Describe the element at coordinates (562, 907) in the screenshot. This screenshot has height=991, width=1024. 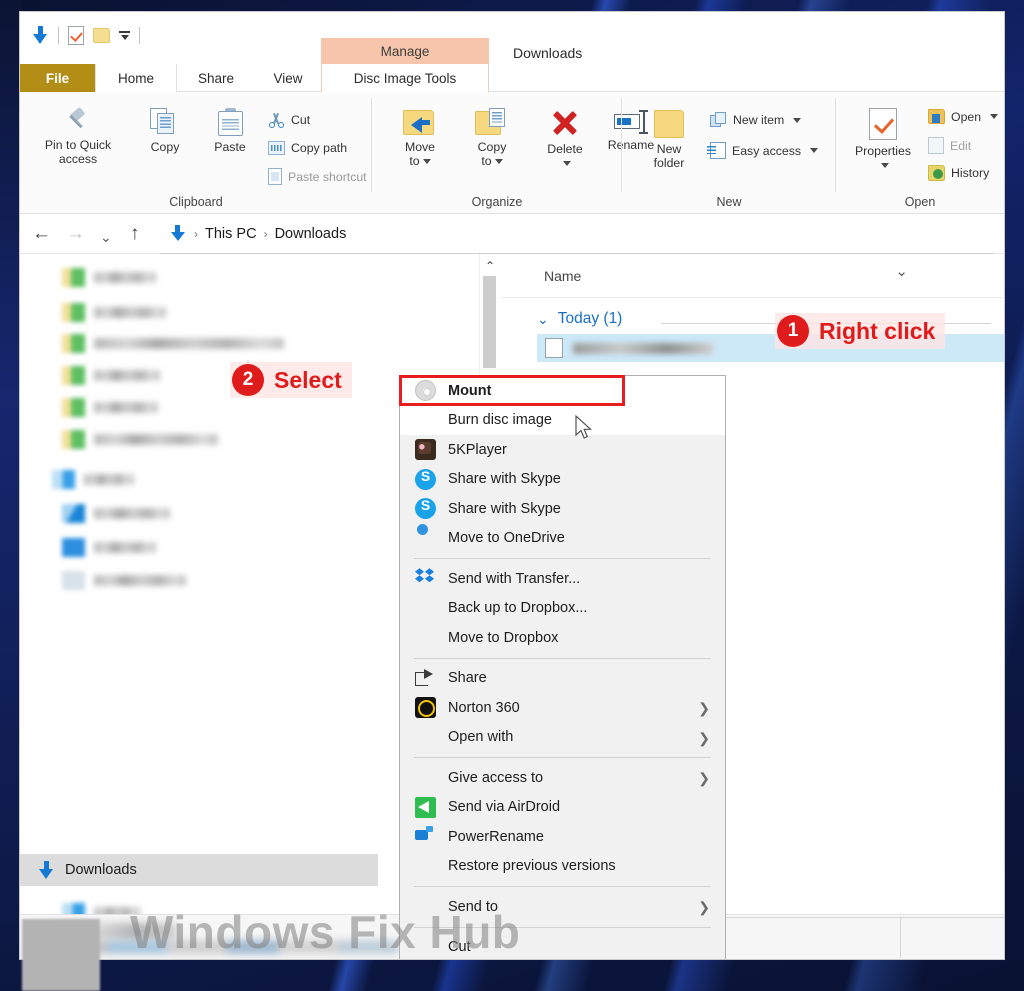
I see `menu-item-send-to: Send to ❯` at that location.